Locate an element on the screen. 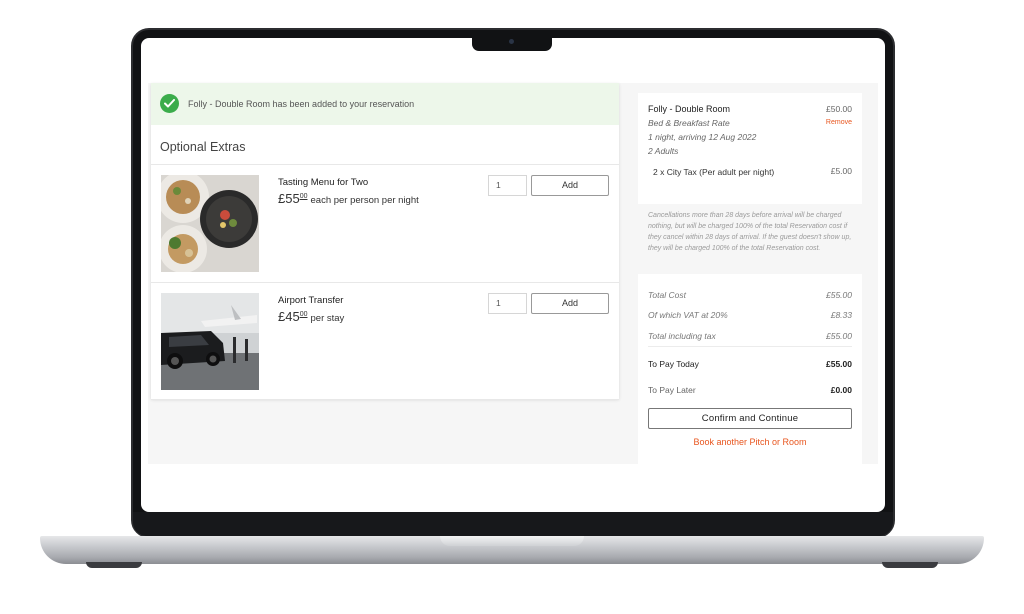 The width and height of the screenshot is (1024, 614). vat-label: Of which VAT at 20% is located at coordinates (688, 315).